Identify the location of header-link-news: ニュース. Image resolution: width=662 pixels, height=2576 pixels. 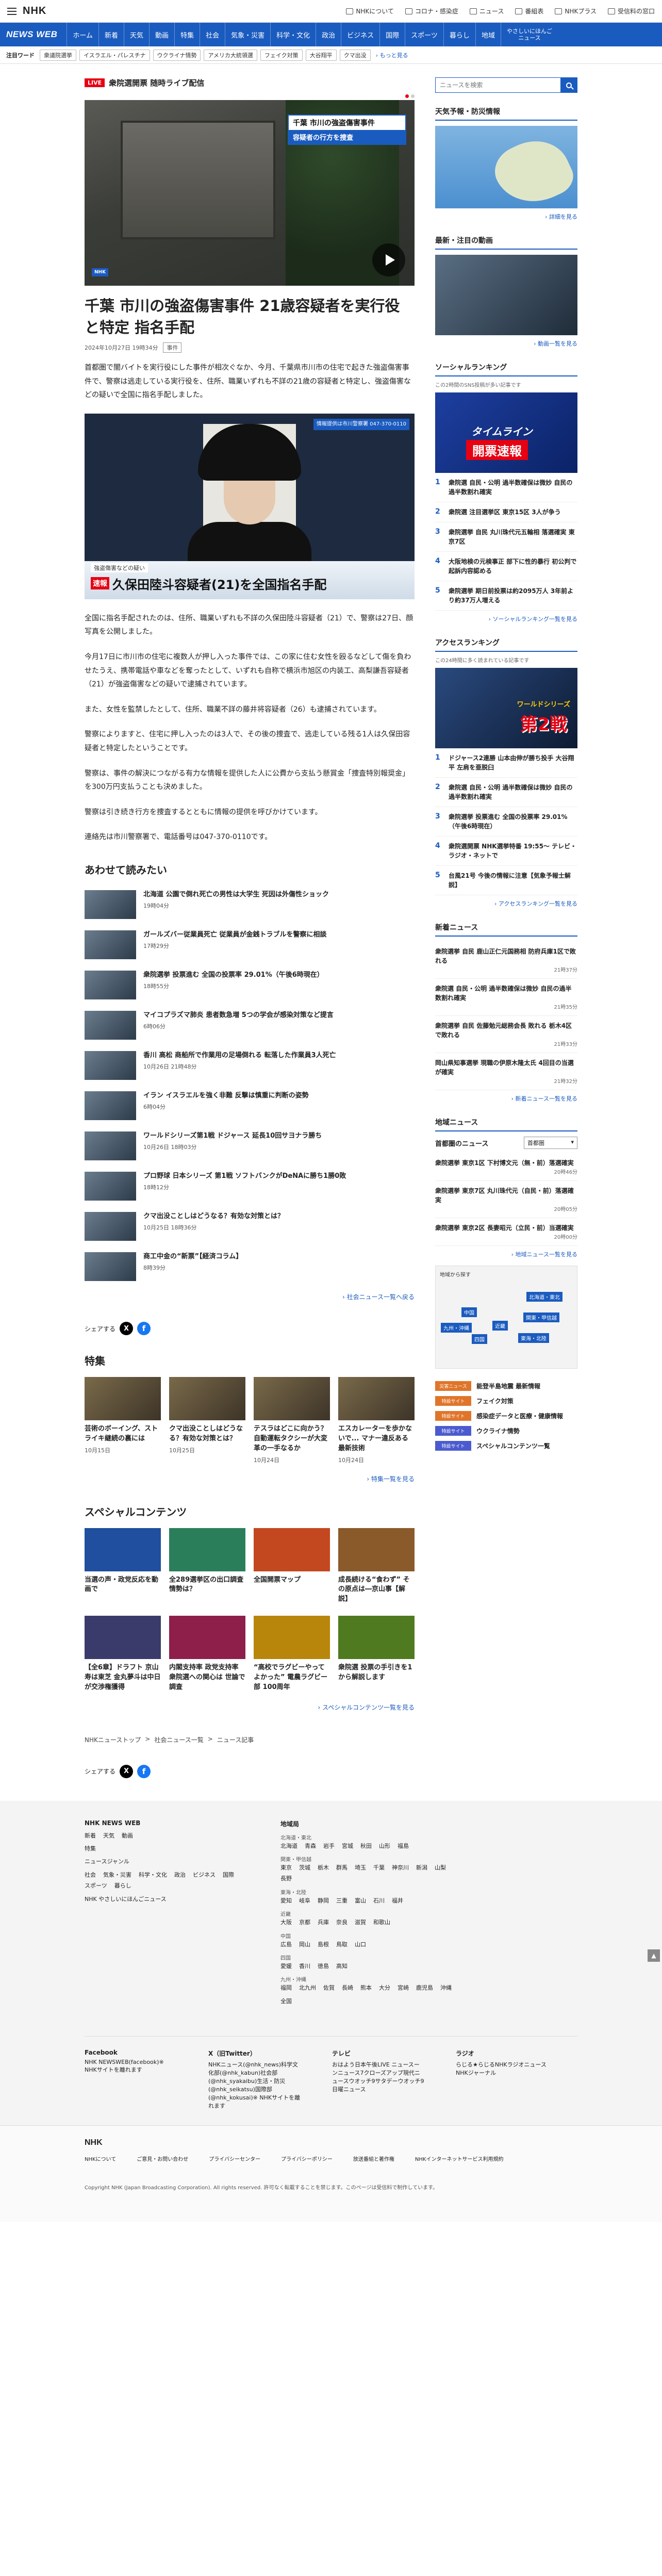
(486, 11).